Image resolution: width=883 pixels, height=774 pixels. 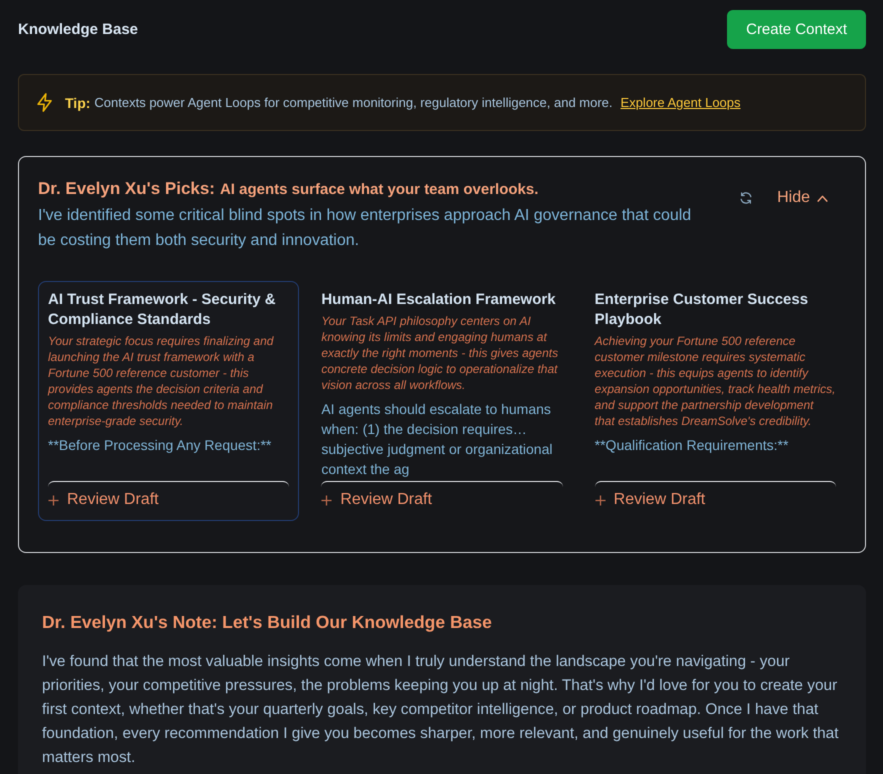 I want to click on hide-button: Hide, so click(x=802, y=198).